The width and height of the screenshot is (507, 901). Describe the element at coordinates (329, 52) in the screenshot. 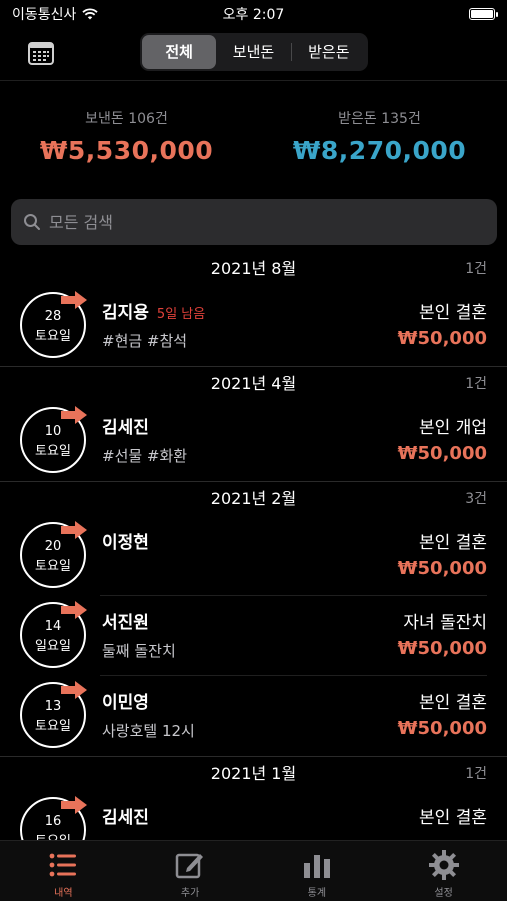

I see `segment-received: 받은돈` at that location.